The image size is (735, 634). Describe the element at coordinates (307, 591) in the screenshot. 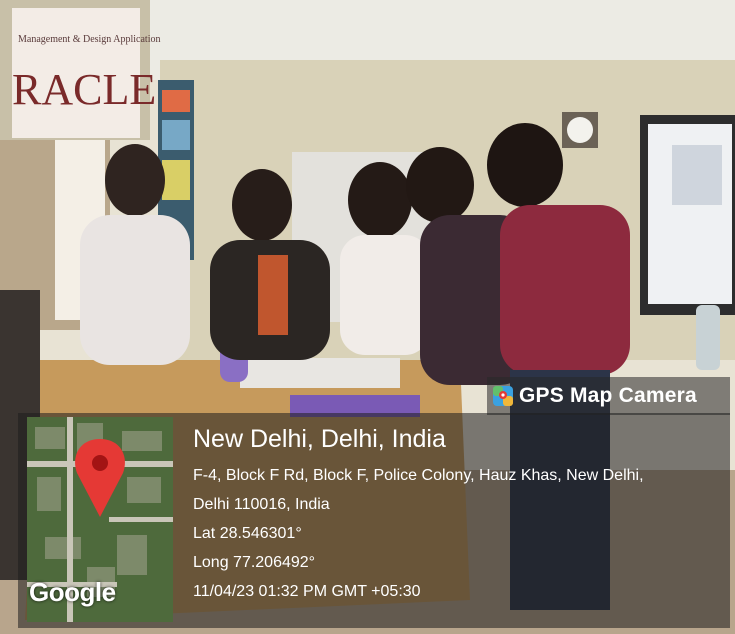

I see `datetime-text: 11/04/23 01:32 PM GMT +05:30` at that location.